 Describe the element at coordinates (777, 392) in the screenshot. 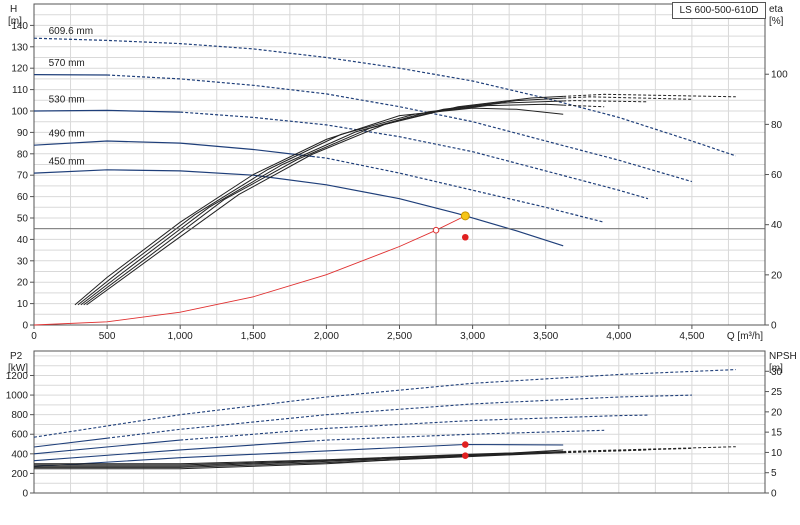

I see `bottom-right-tick-label: 25` at that location.